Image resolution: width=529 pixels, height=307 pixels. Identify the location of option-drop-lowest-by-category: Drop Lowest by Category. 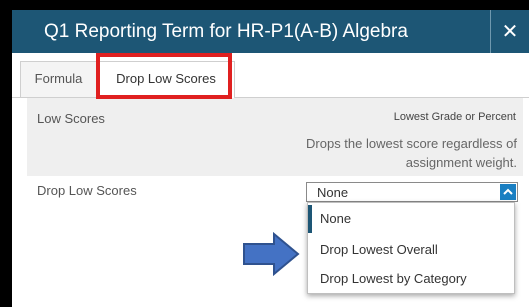
(411, 279).